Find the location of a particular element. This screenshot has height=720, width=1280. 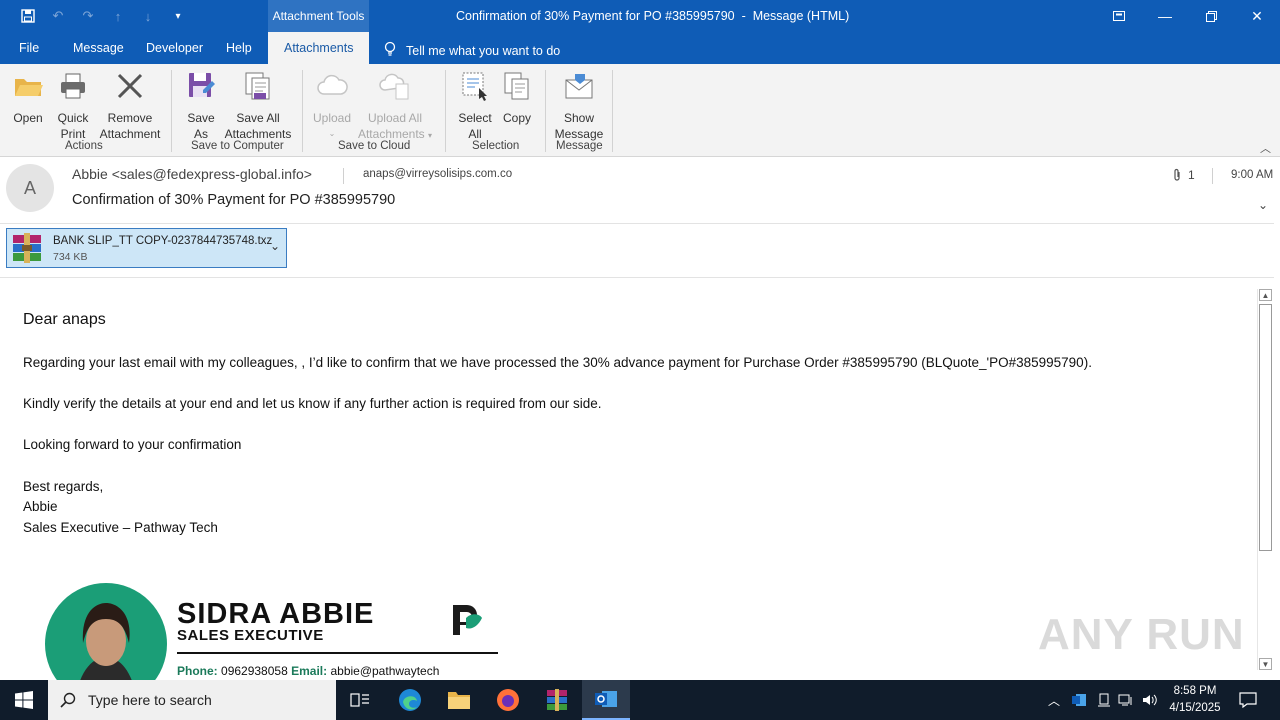

cloud-icon is located at coordinates (332, 84).